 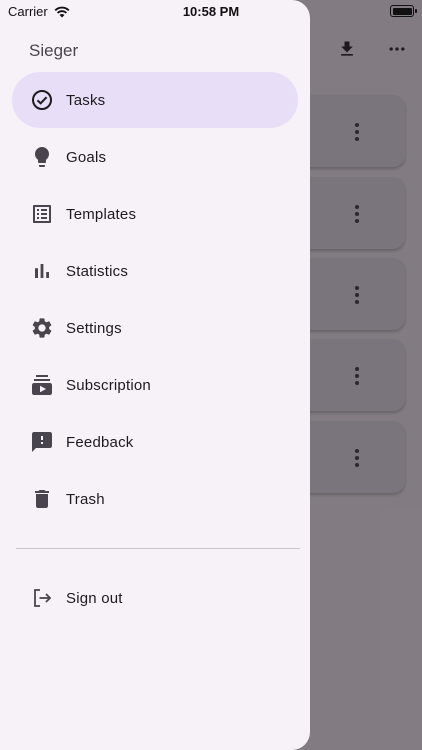 I want to click on nav-item-settings: Settings, so click(x=155, y=328).